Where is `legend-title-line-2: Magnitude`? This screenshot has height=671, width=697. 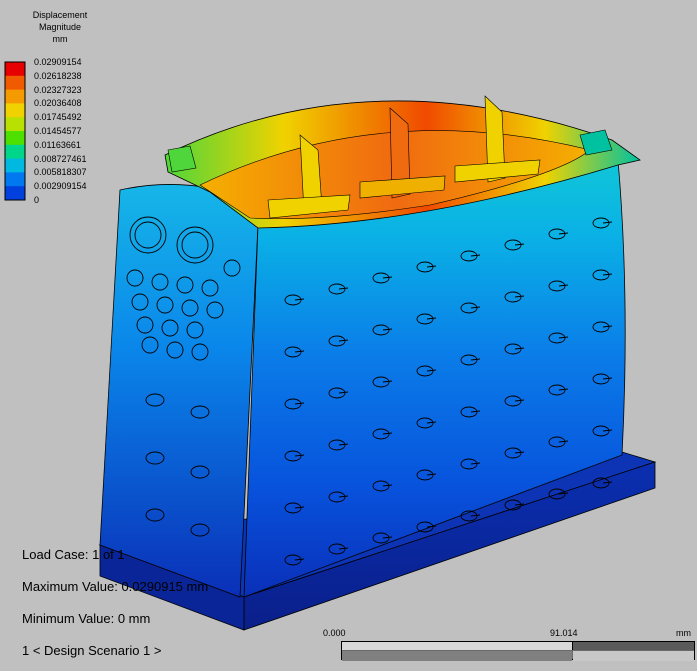
legend-title-line-2: Magnitude is located at coordinates (60, 27).